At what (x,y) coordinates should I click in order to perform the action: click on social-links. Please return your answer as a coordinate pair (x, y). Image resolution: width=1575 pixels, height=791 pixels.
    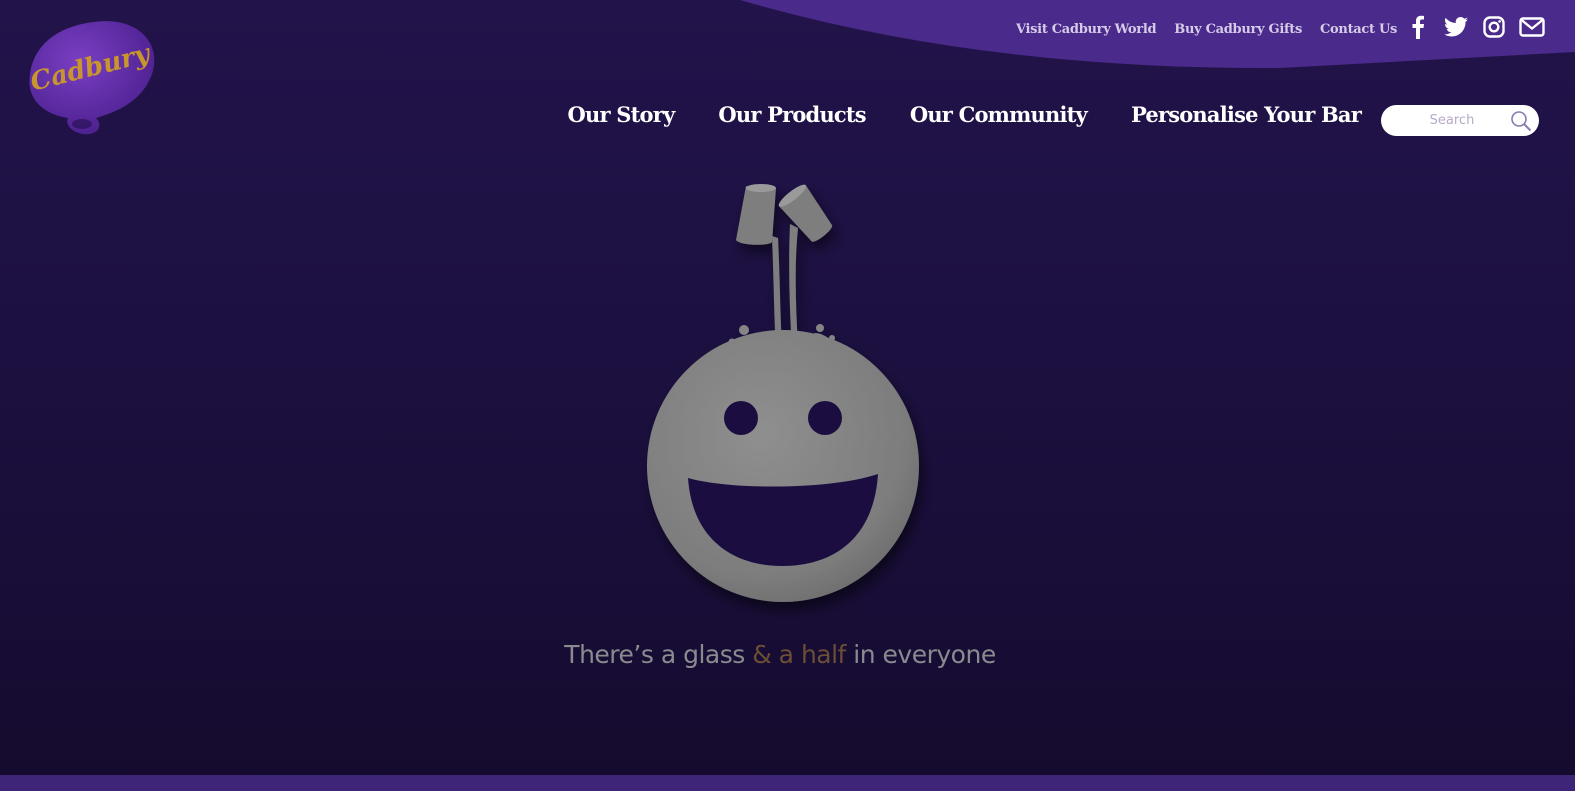
    Looking at the image, I should click on (1475, 27).